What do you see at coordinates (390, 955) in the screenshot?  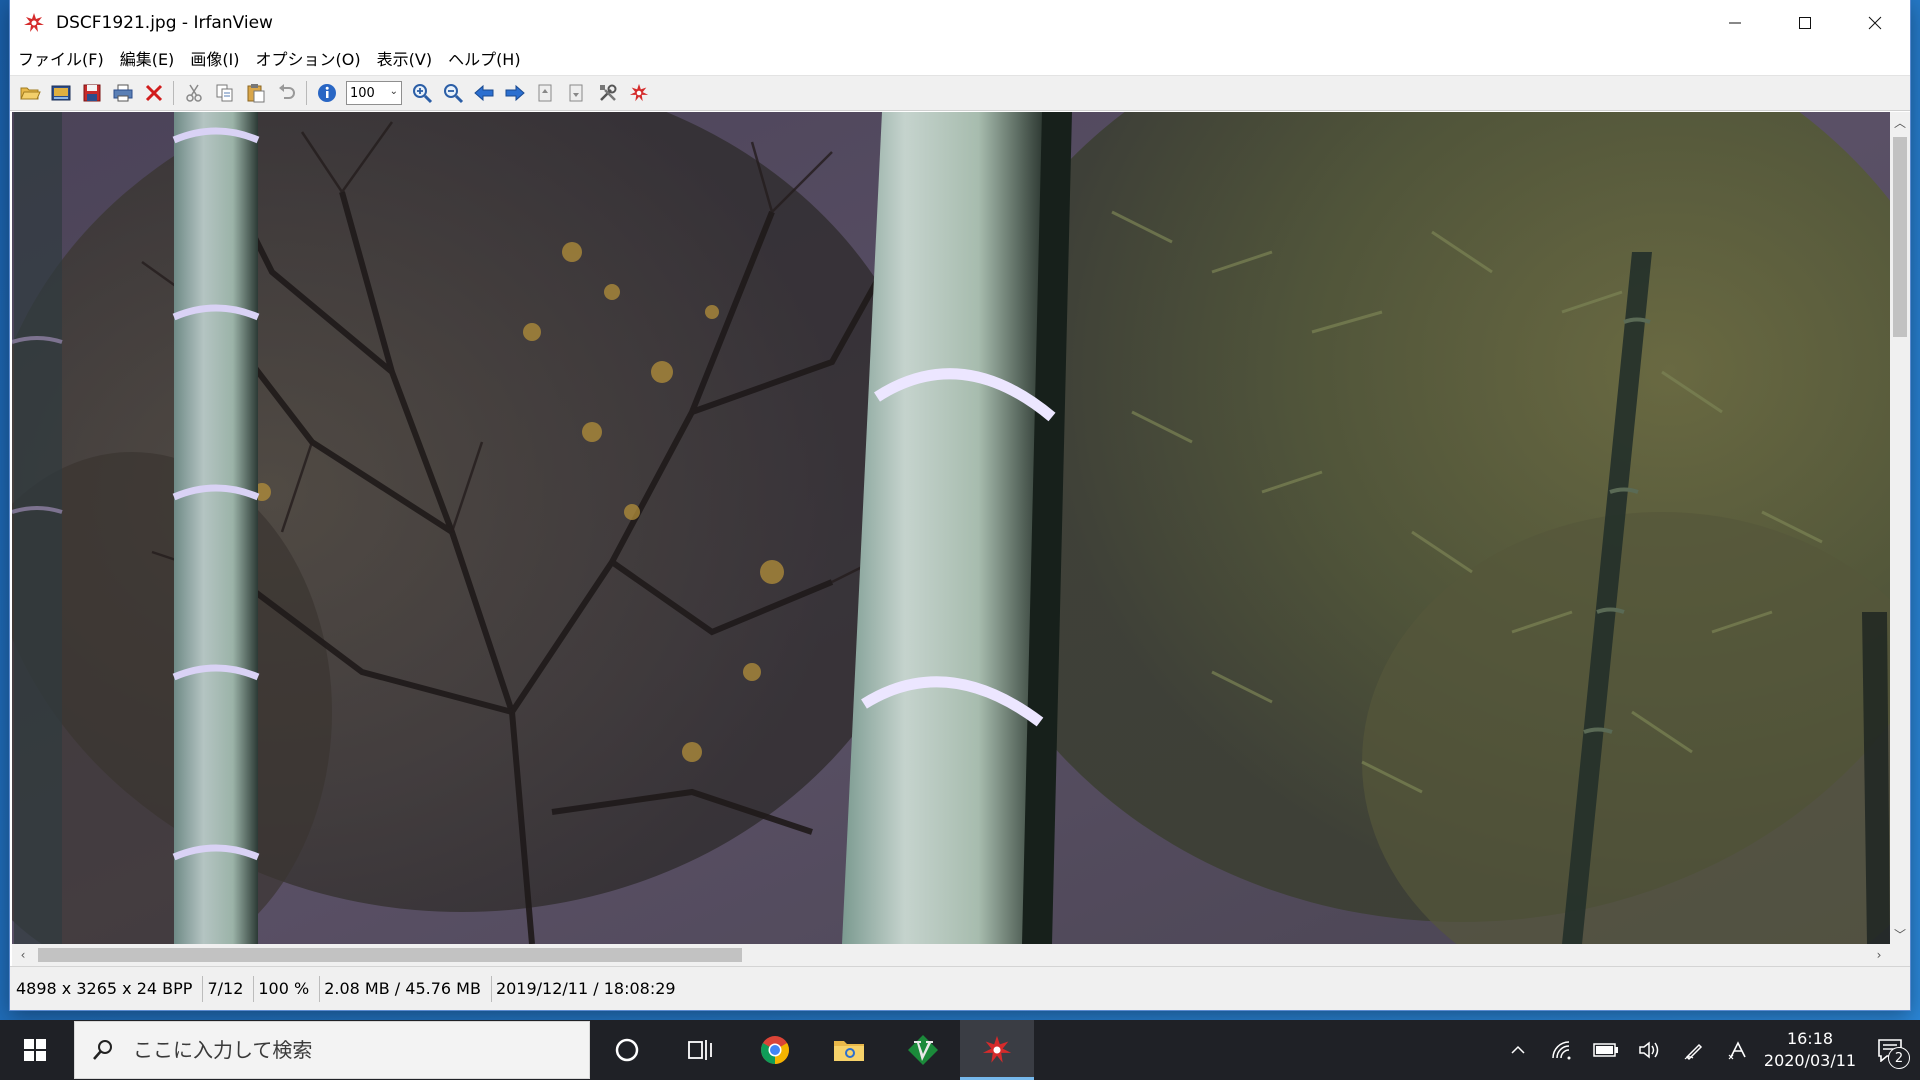 I see `horizontal-scroll-thumb` at bounding box center [390, 955].